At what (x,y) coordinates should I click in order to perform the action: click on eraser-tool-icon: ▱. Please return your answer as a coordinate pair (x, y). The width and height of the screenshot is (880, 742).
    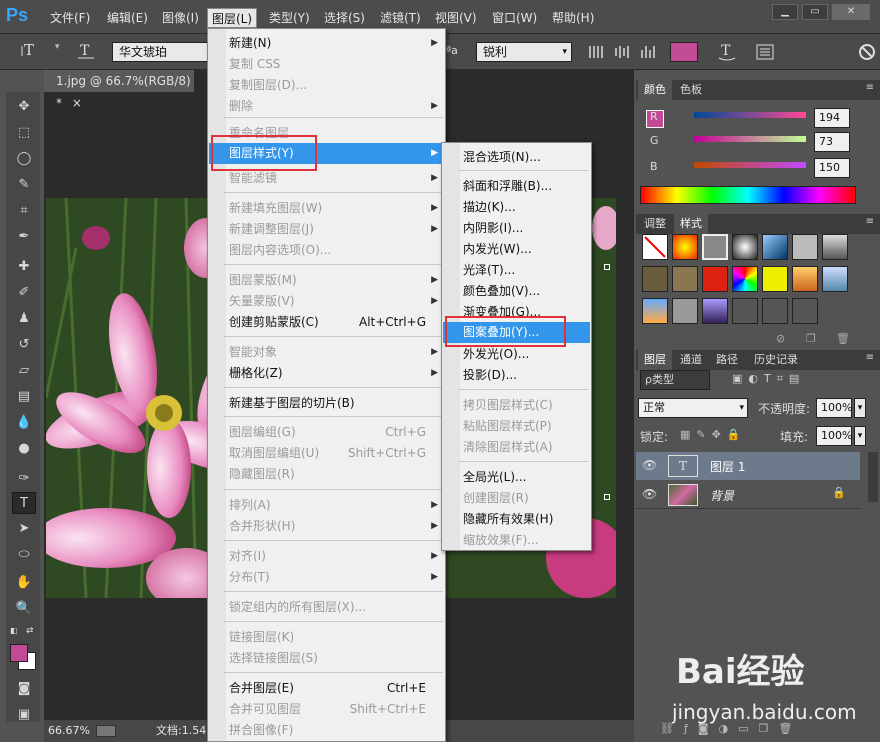
    Looking at the image, I should click on (24, 371).